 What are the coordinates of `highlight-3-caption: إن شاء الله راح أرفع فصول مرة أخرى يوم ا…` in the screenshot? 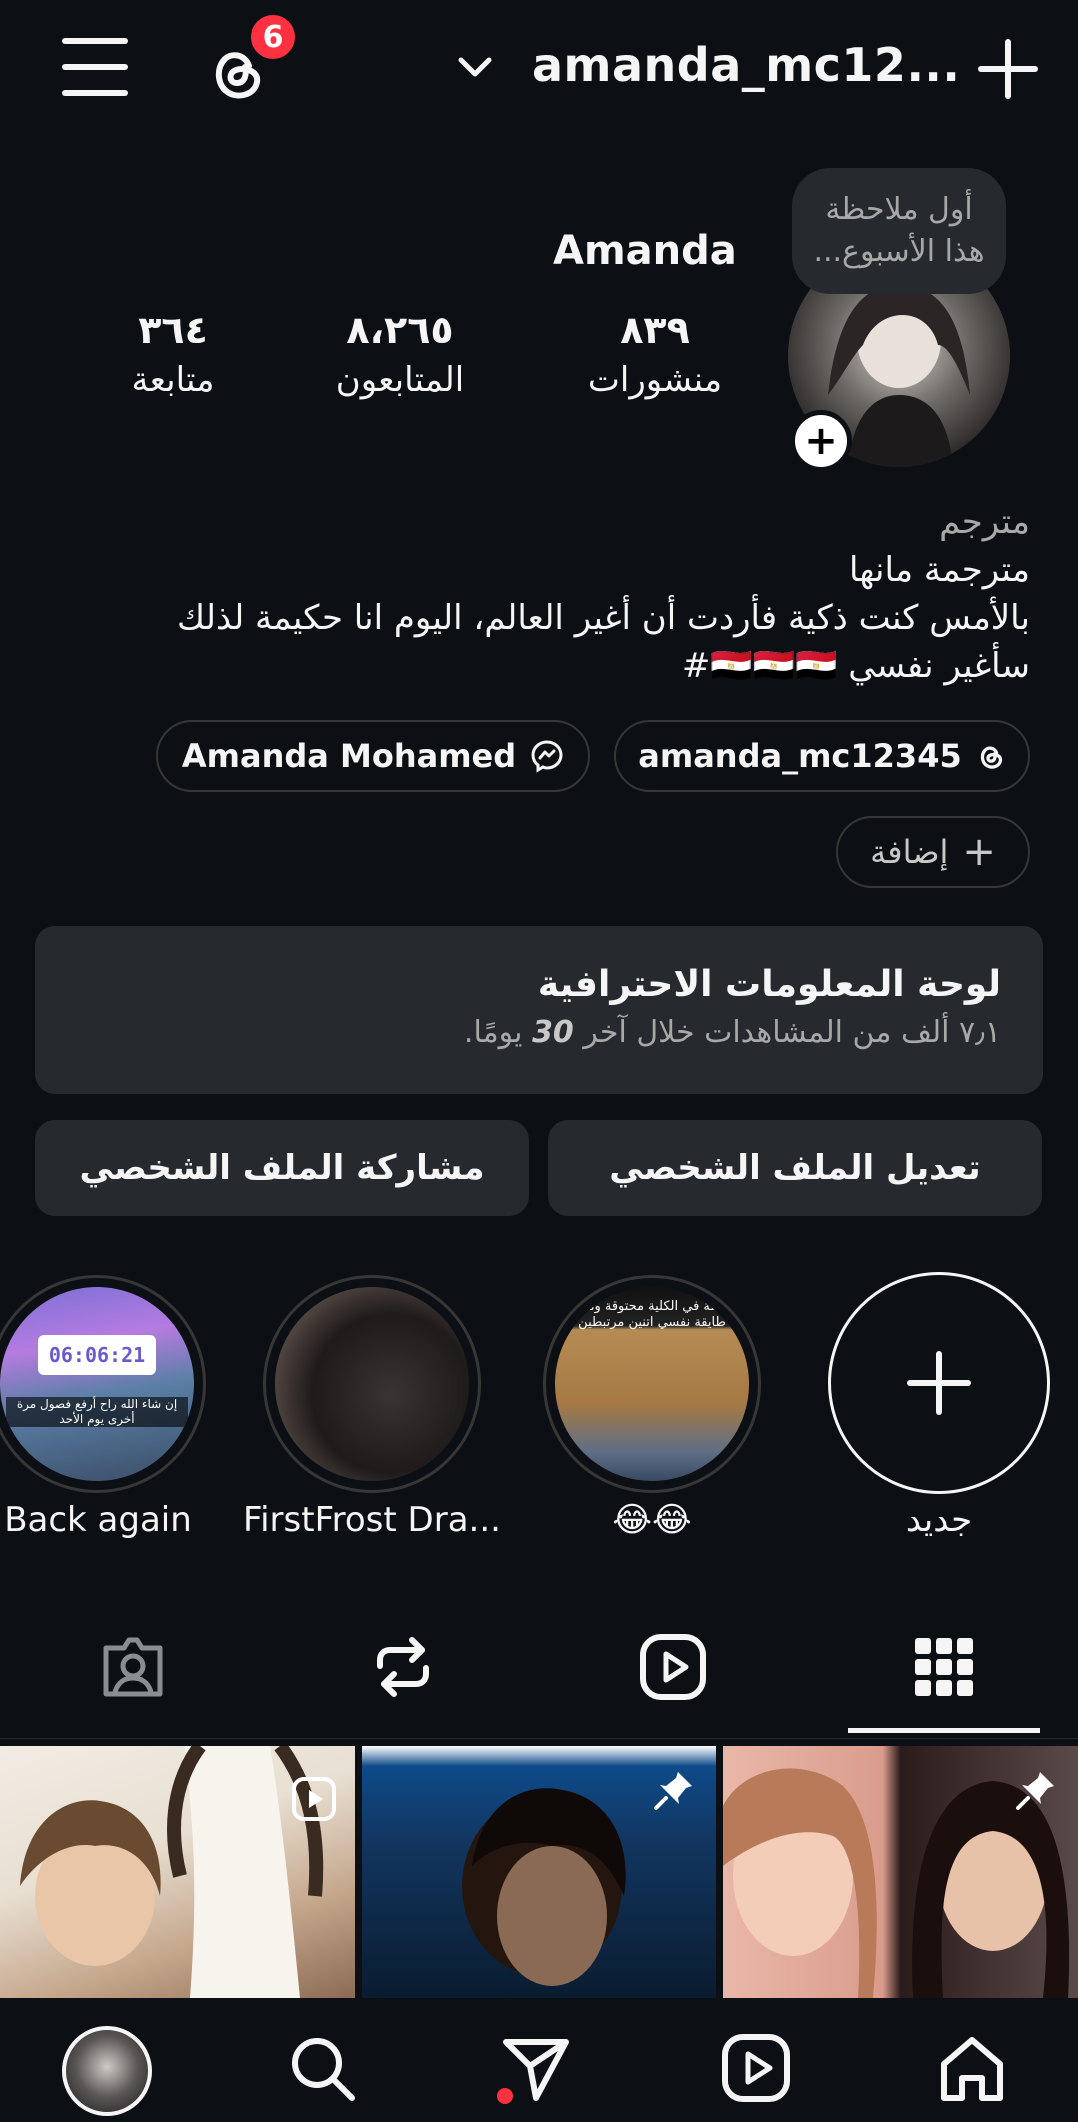 It's located at (97, 1412).